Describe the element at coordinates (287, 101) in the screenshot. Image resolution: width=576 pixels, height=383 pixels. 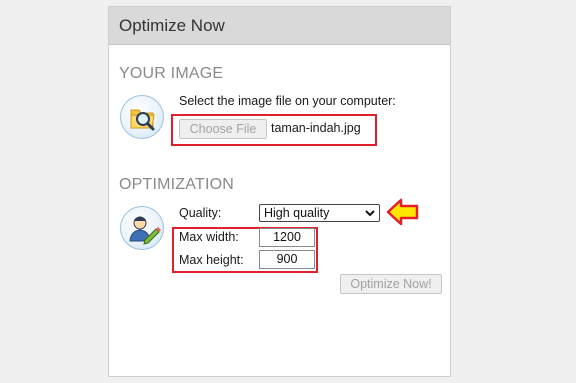
I see `image-instruction: Select the image file on your computer:` at that location.